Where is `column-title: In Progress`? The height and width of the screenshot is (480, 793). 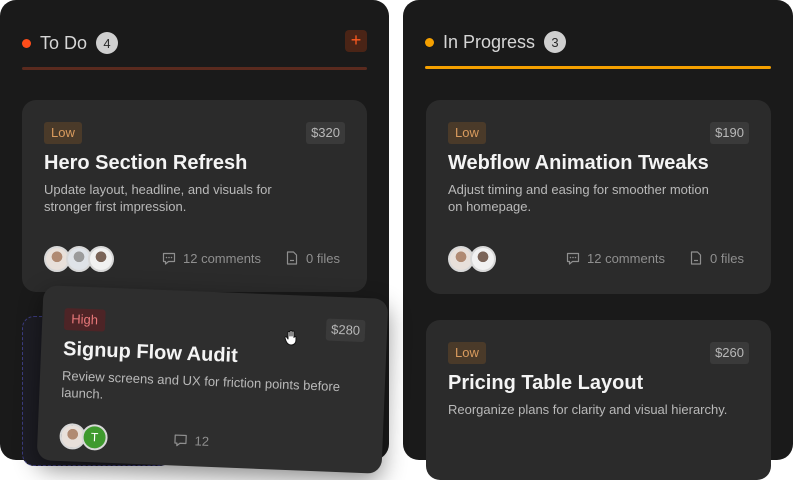
column-title: In Progress is located at coordinates (489, 41).